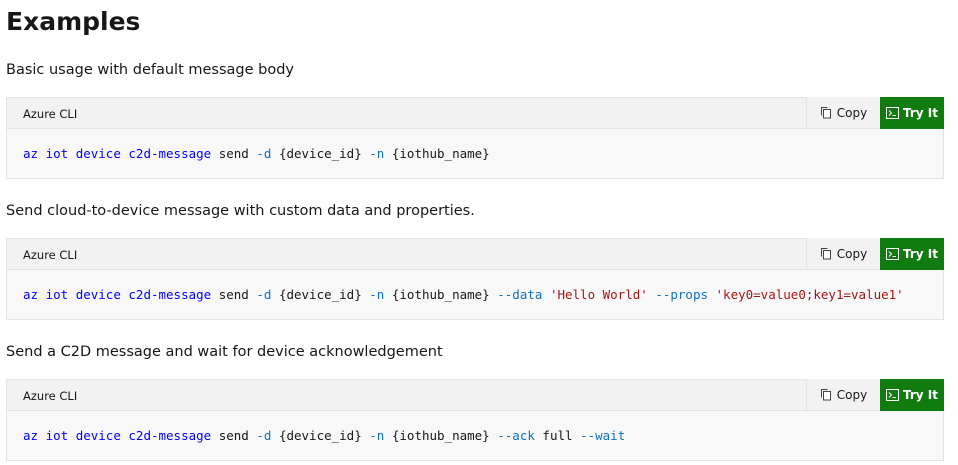 The image size is (958, 465). Describe the element at coordinates (603, 435) in the screenshot. I see `code-token: --wait` at that location.